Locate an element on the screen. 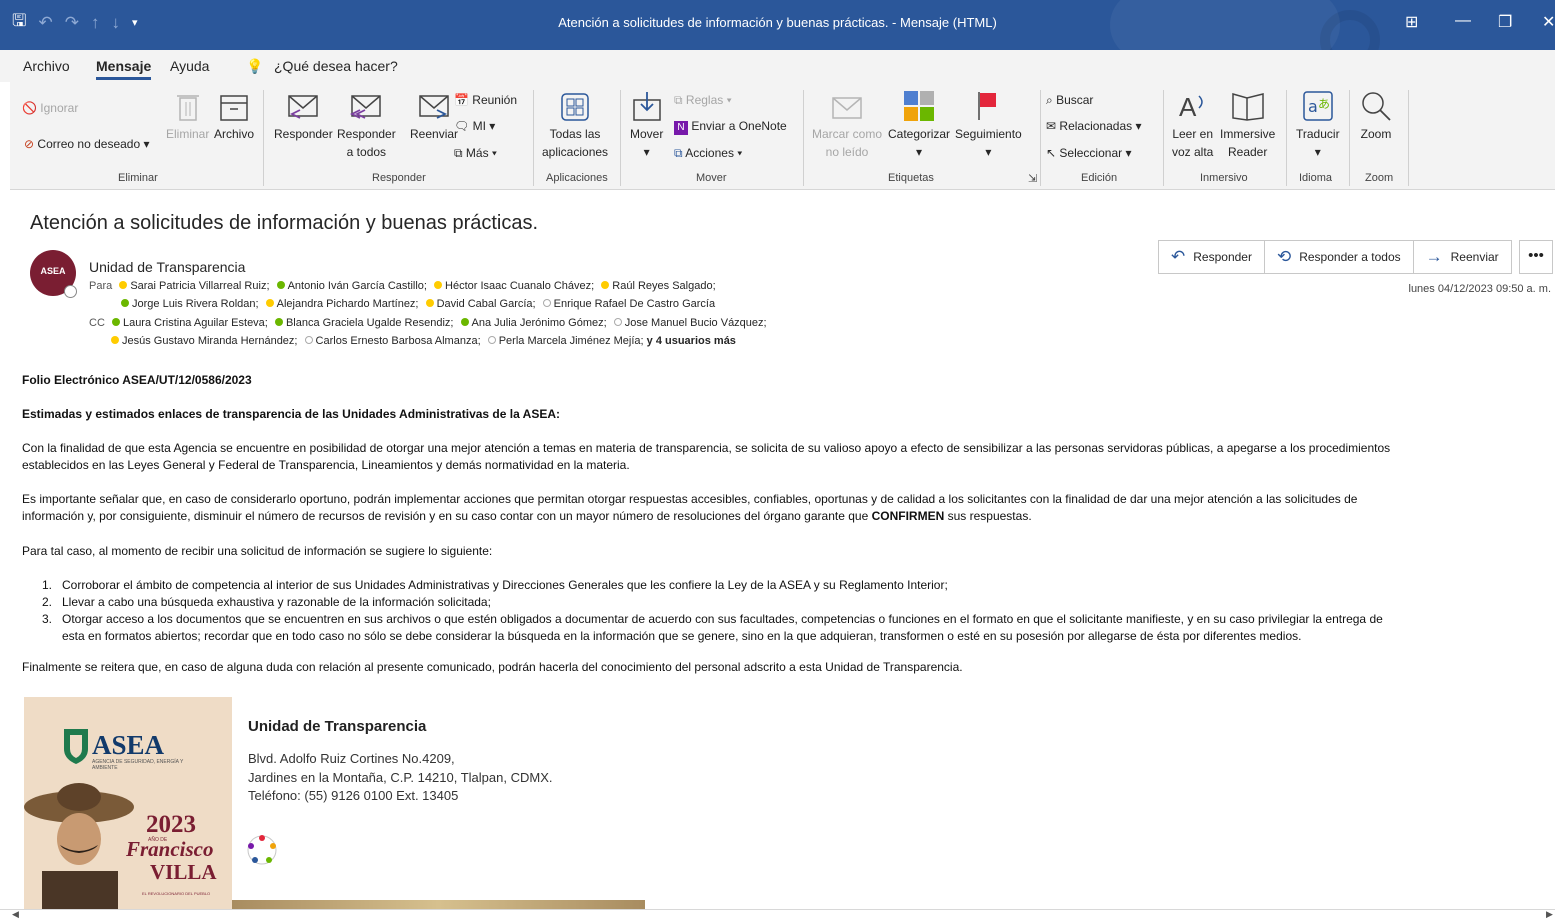 The width and height of the screenshot is (1555, 921). rules-button: ⧉ Reglas ▾ is located at coordinates (703, 100).